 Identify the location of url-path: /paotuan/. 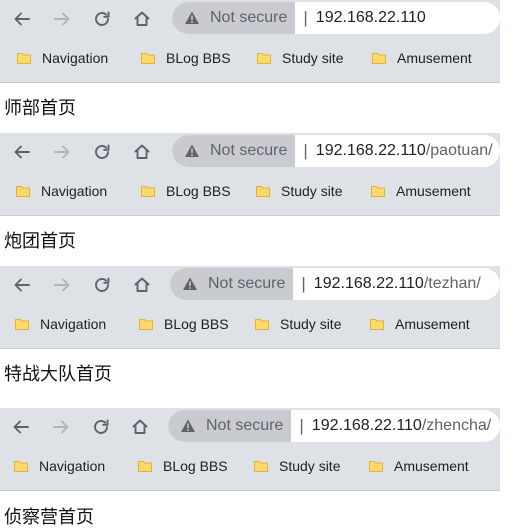
(459, 150).